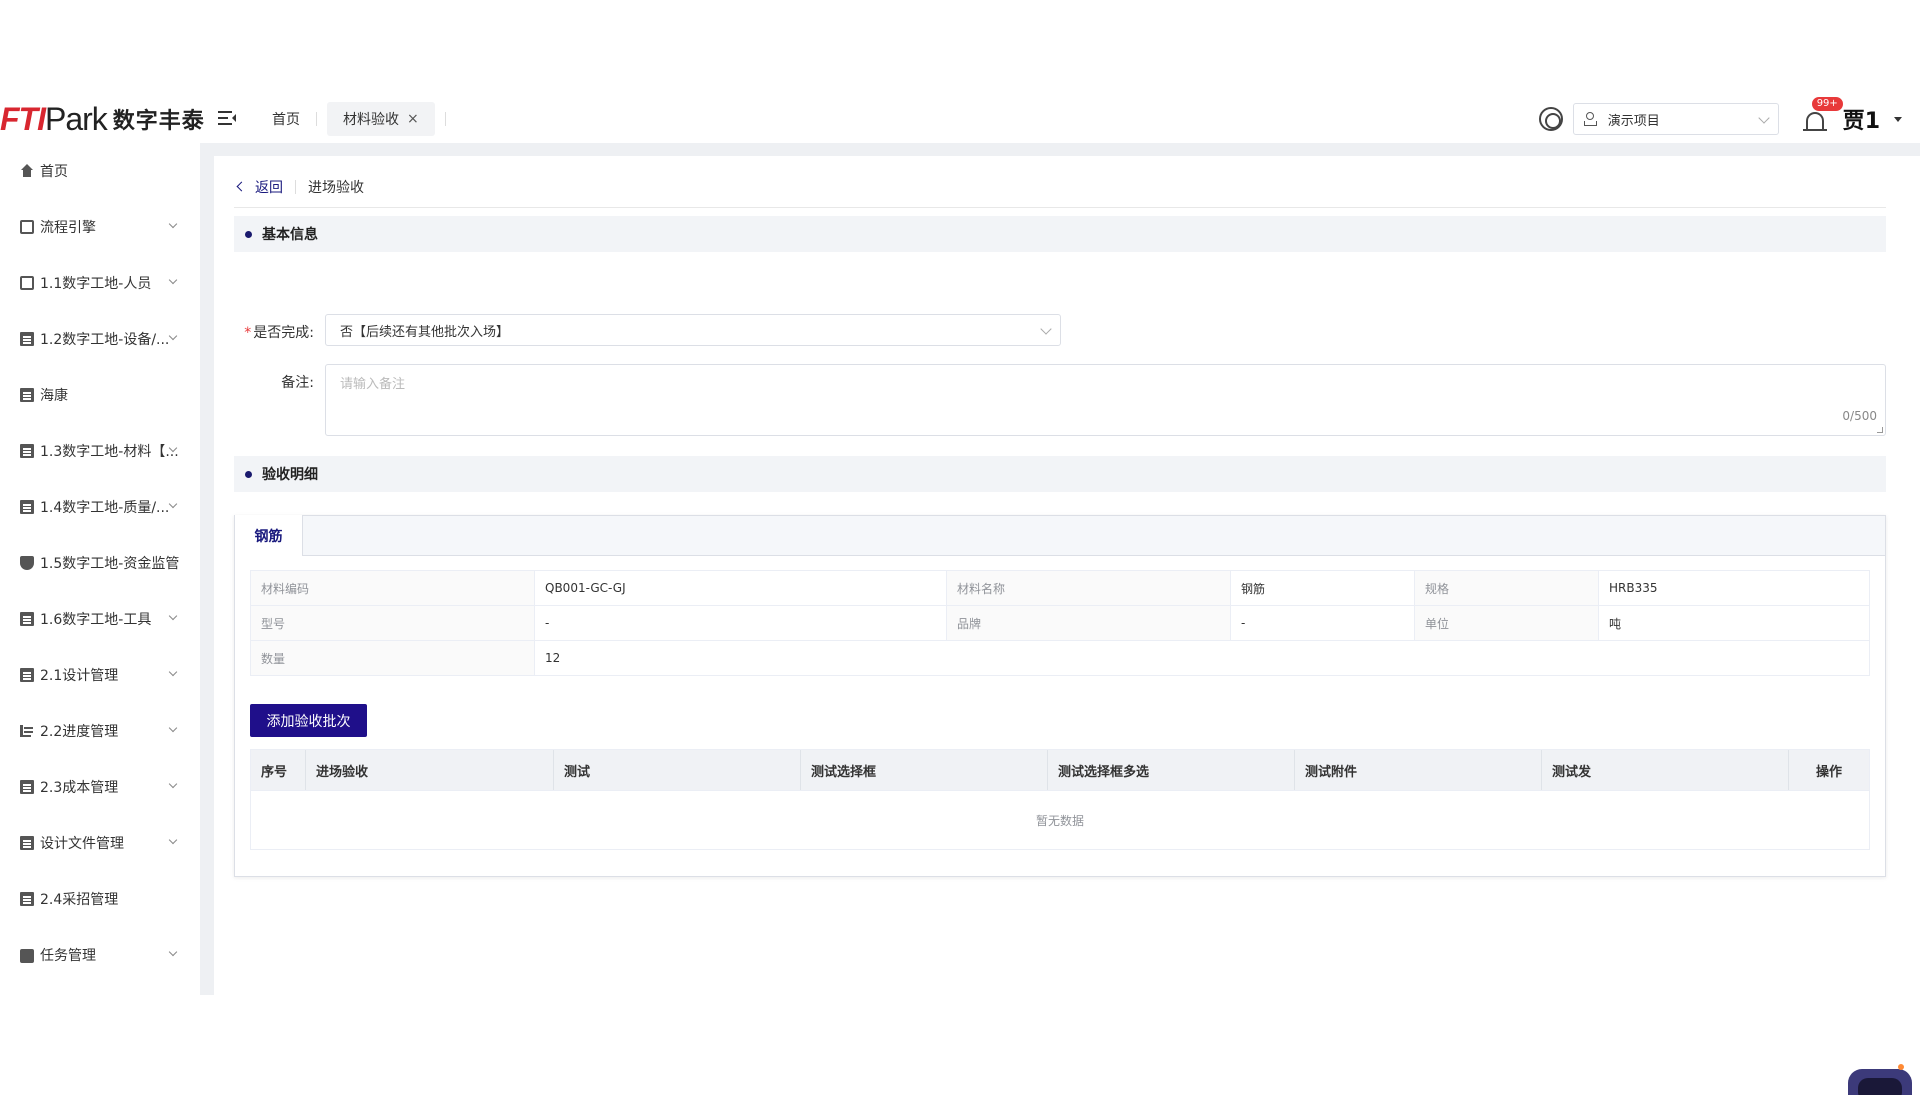 This screenshot has width=1920, height=1095. I want to click on tab-rebar: 钢筋, so click(269, 535).